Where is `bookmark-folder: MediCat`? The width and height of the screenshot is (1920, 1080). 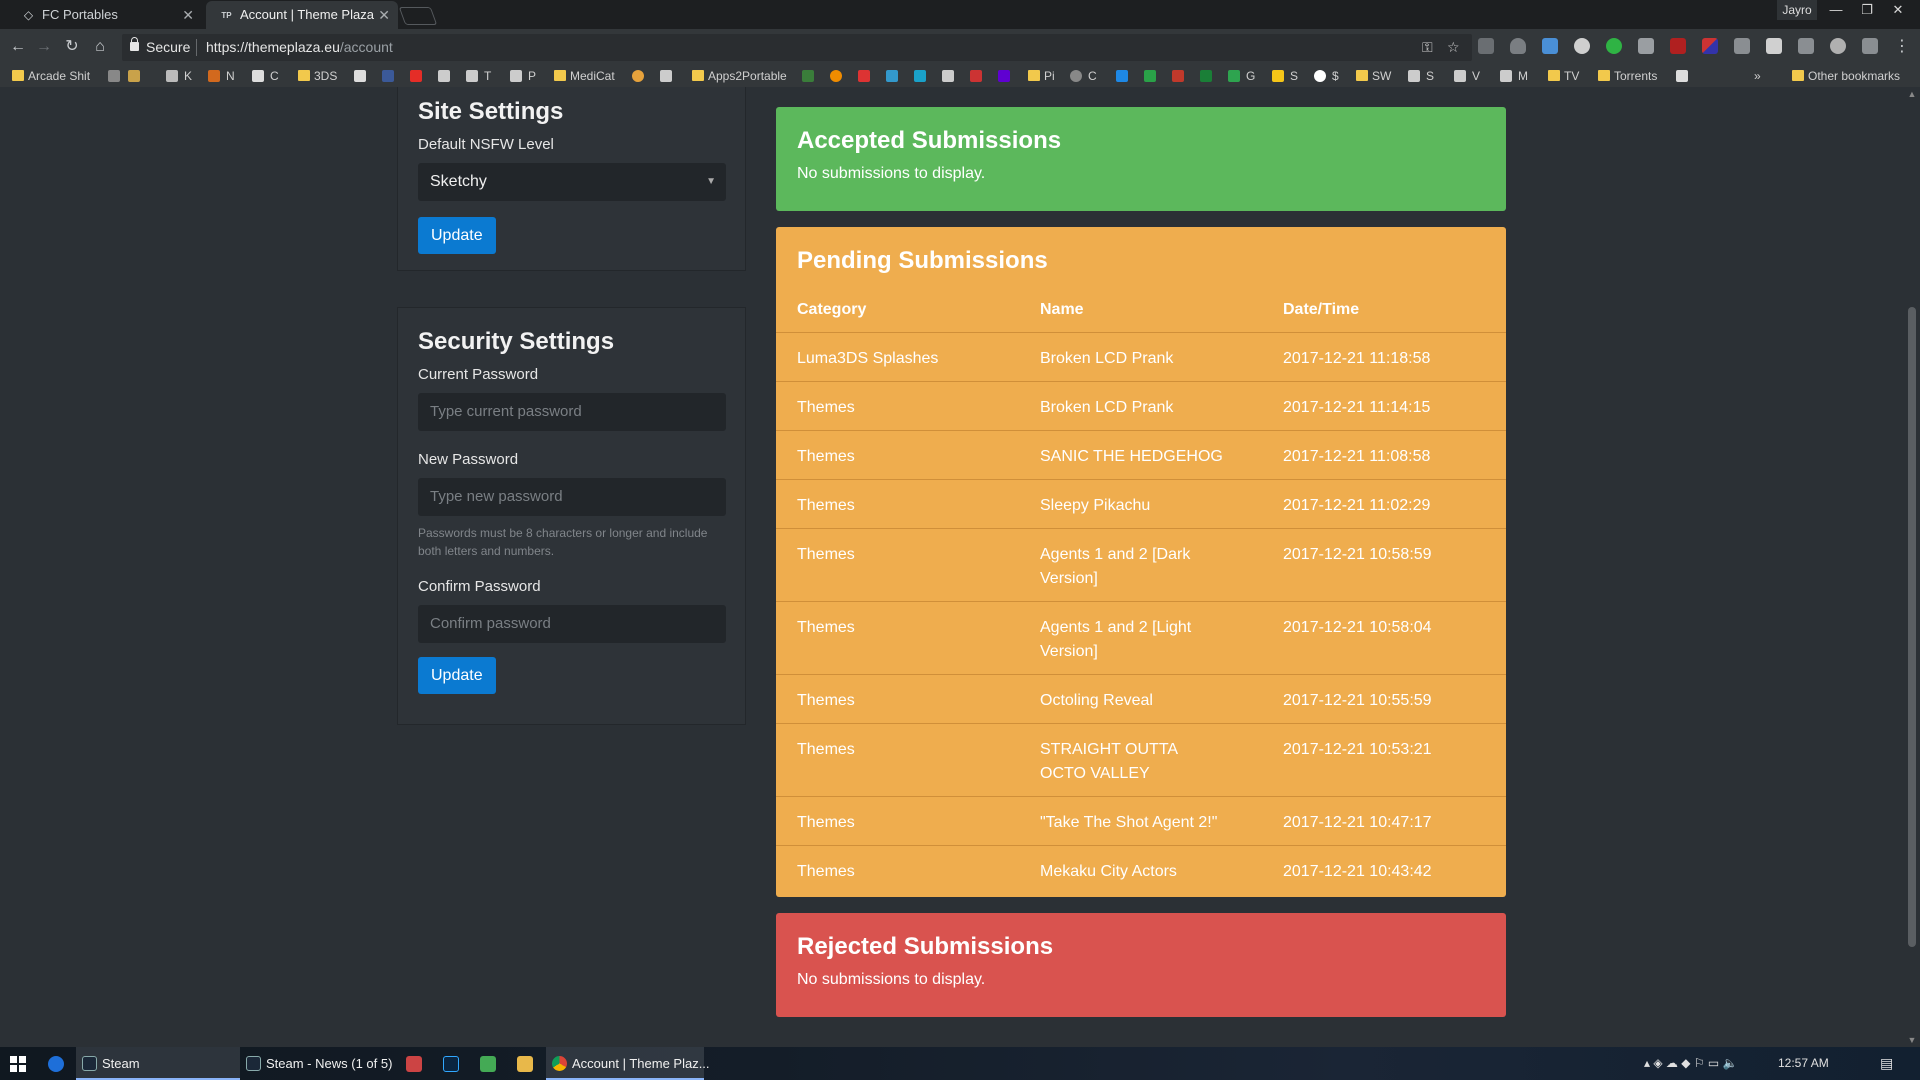
bookmark-folder: MediCat is located at coordinates (583, 76).